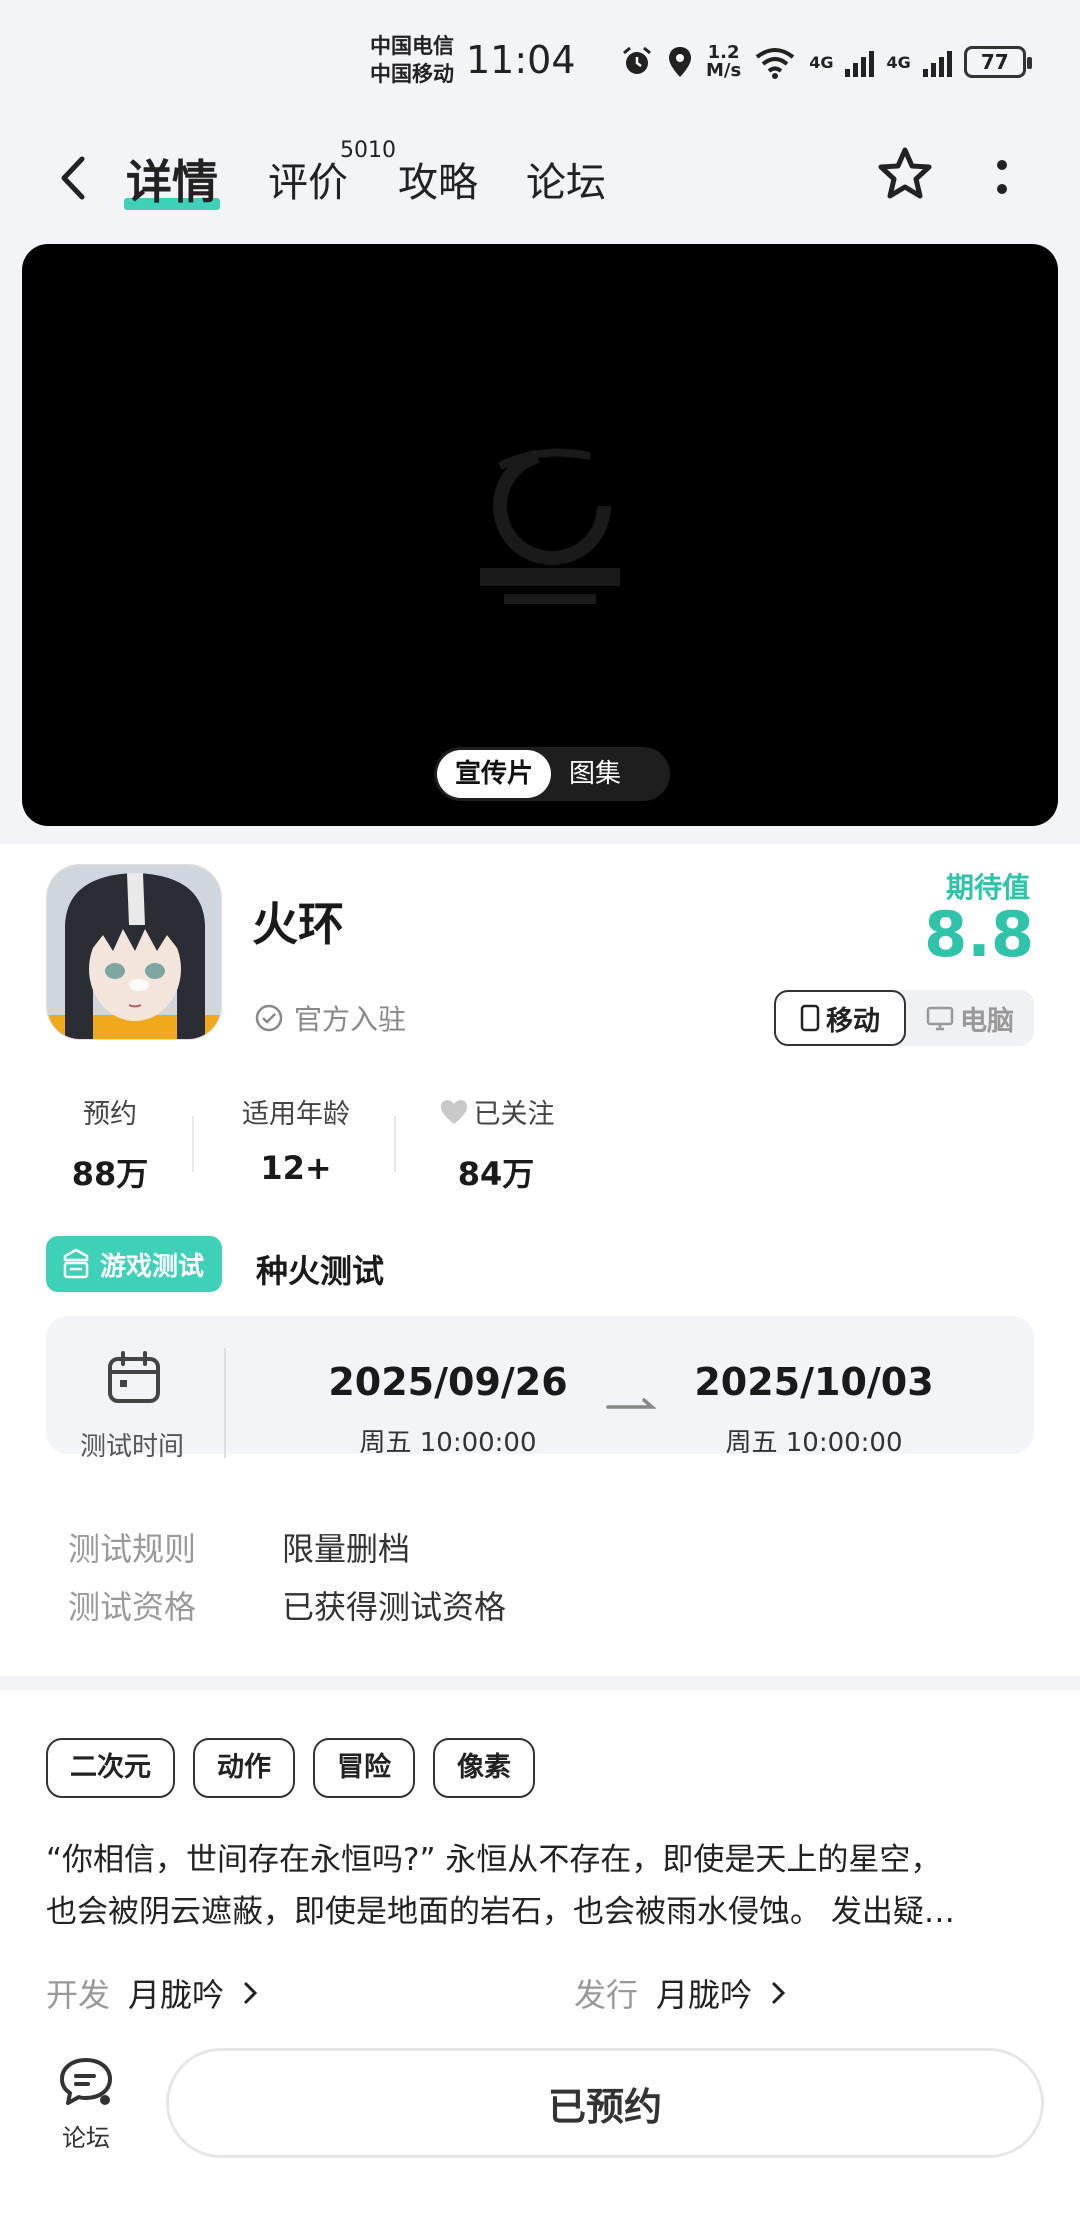 The image size is (1080, 2228). Describe the element at coordinates (132, 1549) in the screenshot. I see `rule-key: 测试规则` at that location.